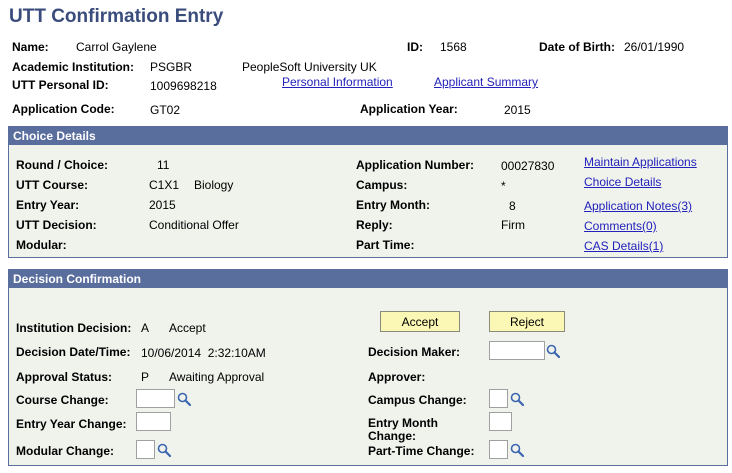  Describe the element at coordinates (623, 246) in the screenshot. I see `cas-details-link: CAS Details(1)` at that location.